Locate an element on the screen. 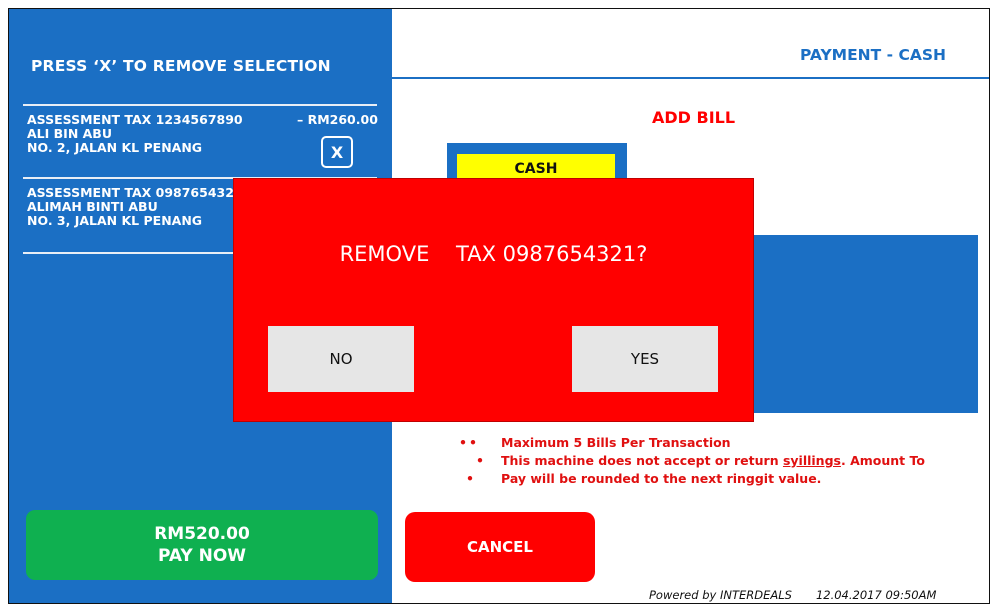 The height and width of the screenshot is (605, 995). pay-now-label: PAY NOW is located at coordinates (202, 556).